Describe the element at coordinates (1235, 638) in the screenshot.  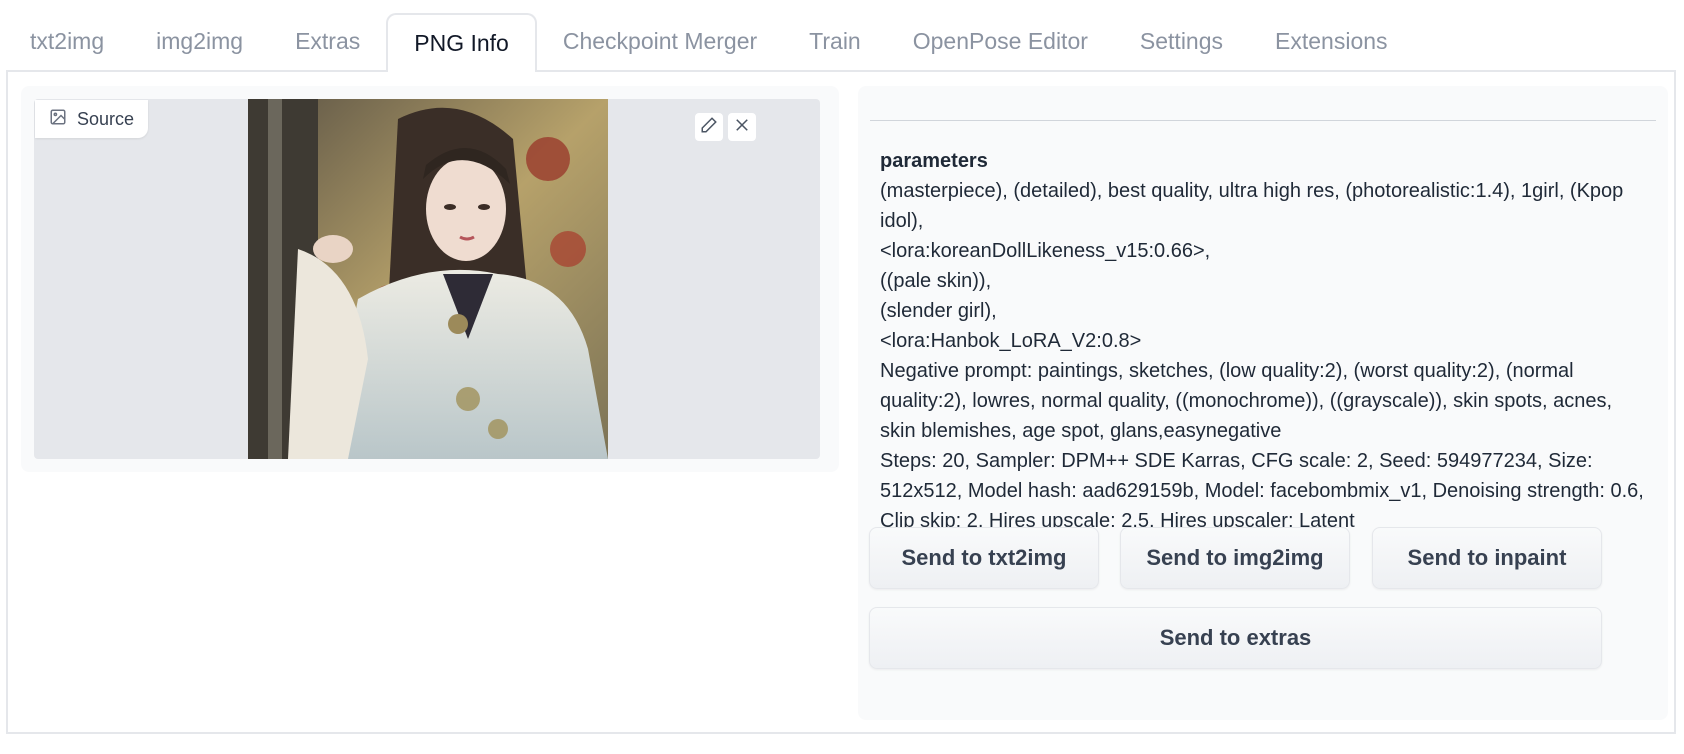
I see `send-to-extras-button: Send to extras` at that location.